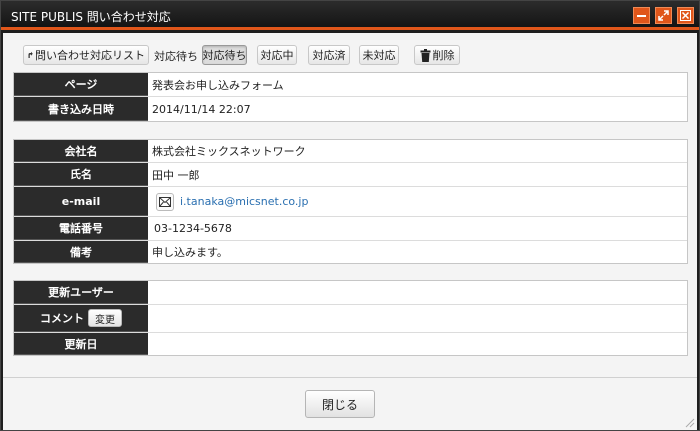 This screenshot has height=431, width=700. I want to click on maximize-button, so click(663, 15).